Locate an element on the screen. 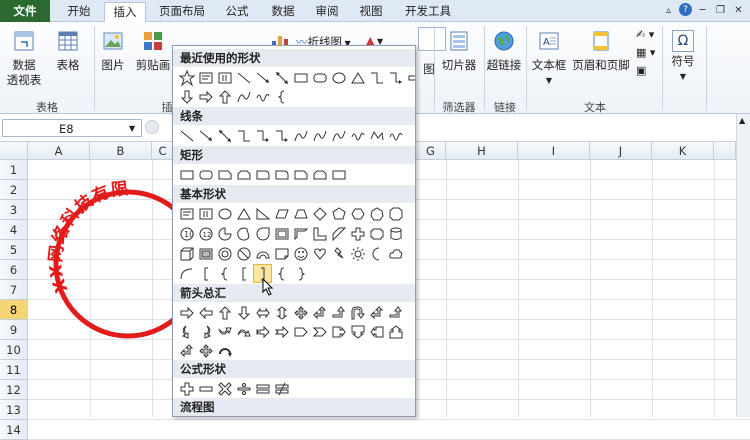 Image resolution: width=750 pixels, height=440 pixels. tab-insert: 插入 is located at coordinates (125, 12).